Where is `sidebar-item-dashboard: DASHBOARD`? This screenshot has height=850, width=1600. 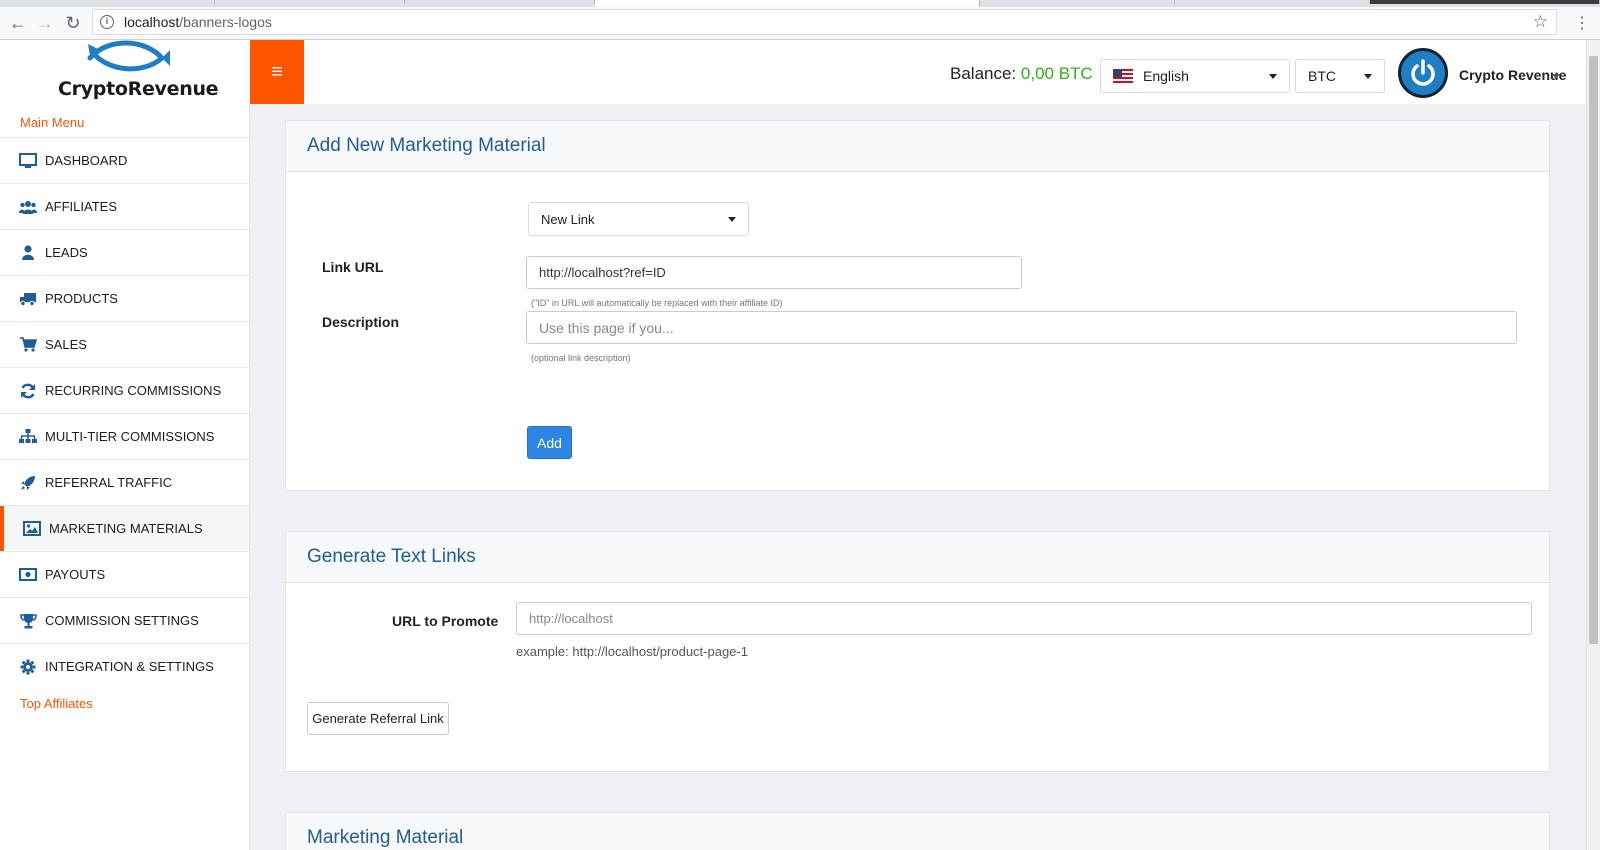
sidebar-item-dashboard: DASHBOARD is located at coordinates (124, 160).